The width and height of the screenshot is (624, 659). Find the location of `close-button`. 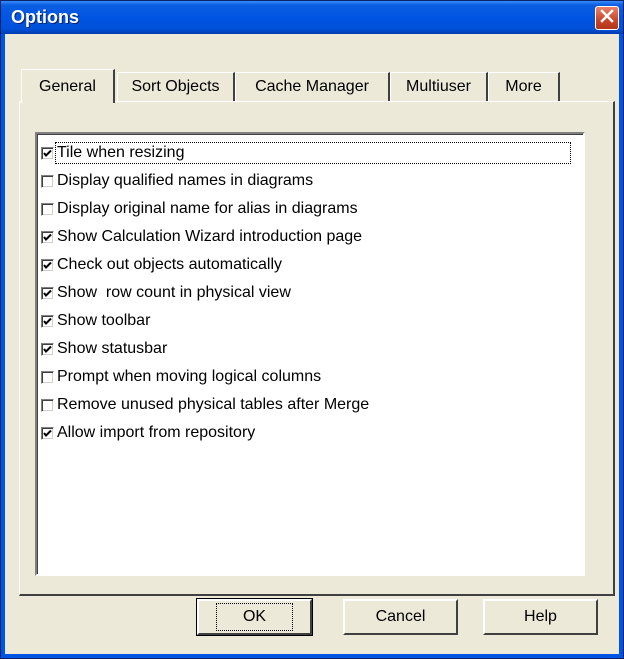

close-button is located at coordinates (607, 18).